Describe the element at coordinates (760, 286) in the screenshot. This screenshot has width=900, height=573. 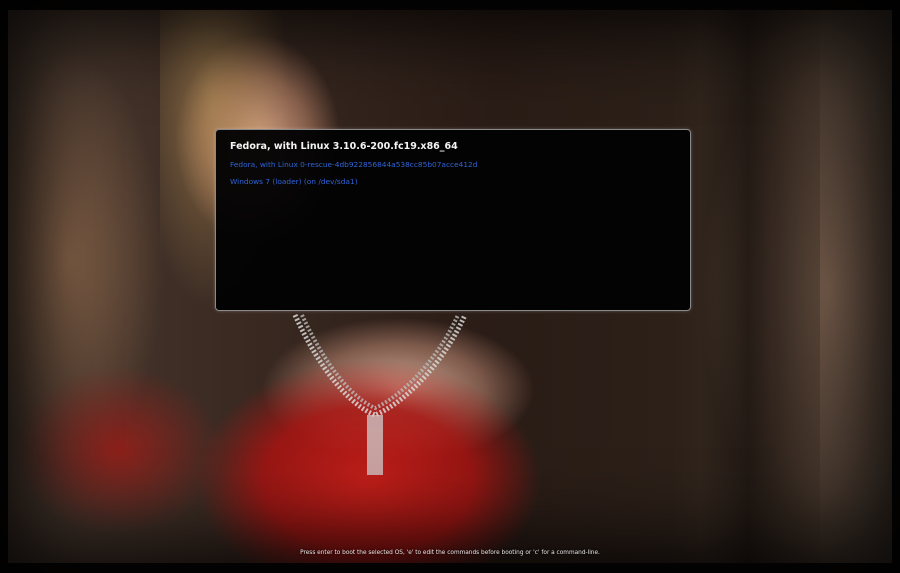
I see `background-photo-shadow` at that location.